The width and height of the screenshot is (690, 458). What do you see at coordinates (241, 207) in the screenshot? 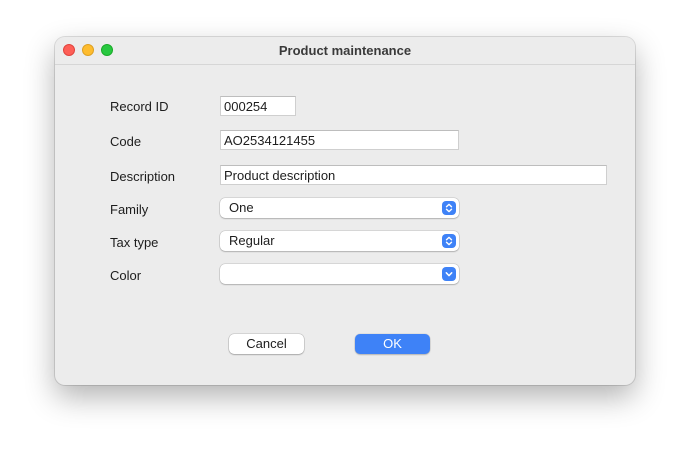
I see `family-select-value: One` at bounding box center [241, 207].